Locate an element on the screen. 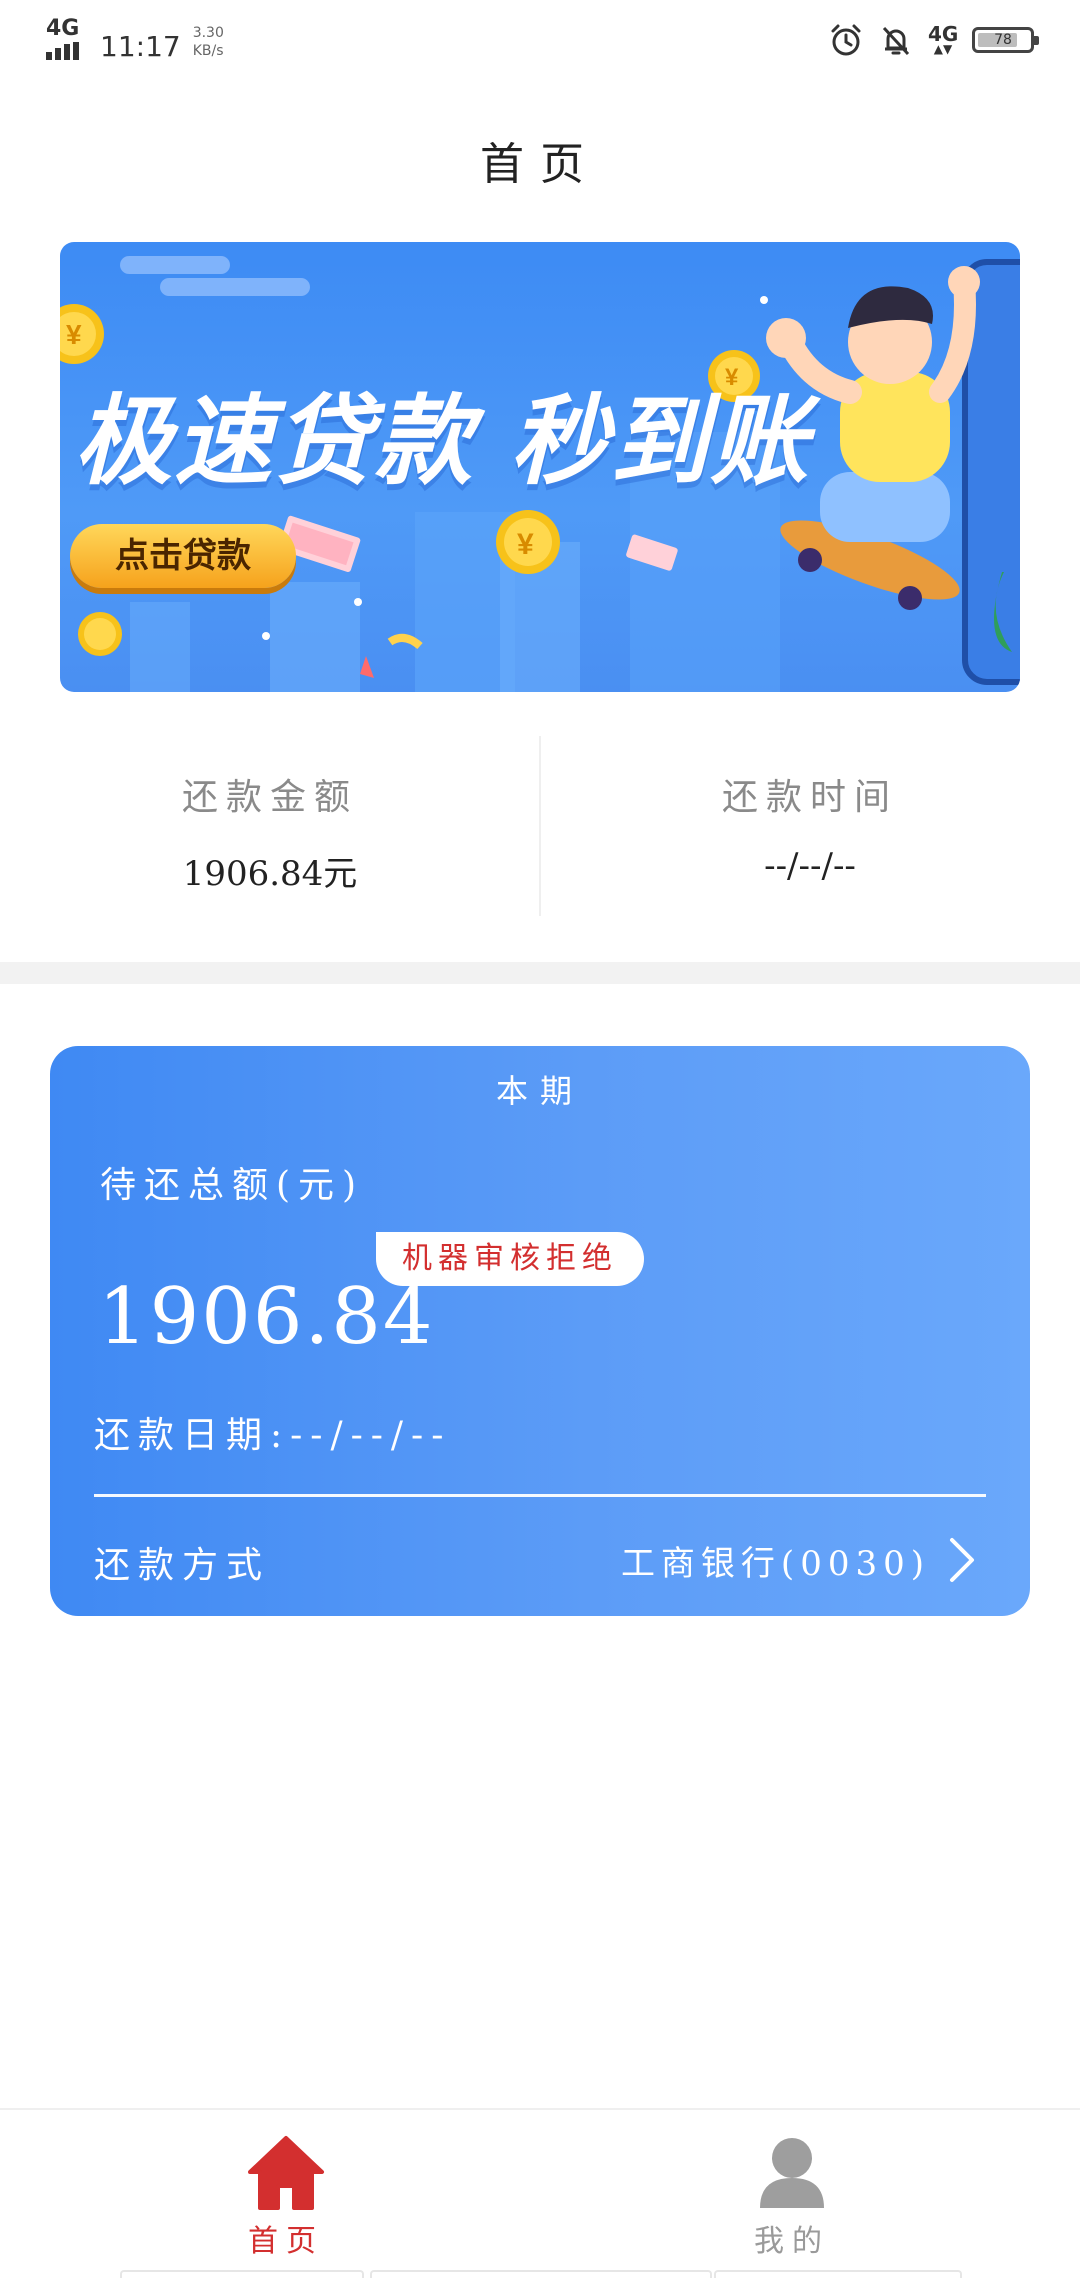  signal-bars is located at coordinates (62, 51).